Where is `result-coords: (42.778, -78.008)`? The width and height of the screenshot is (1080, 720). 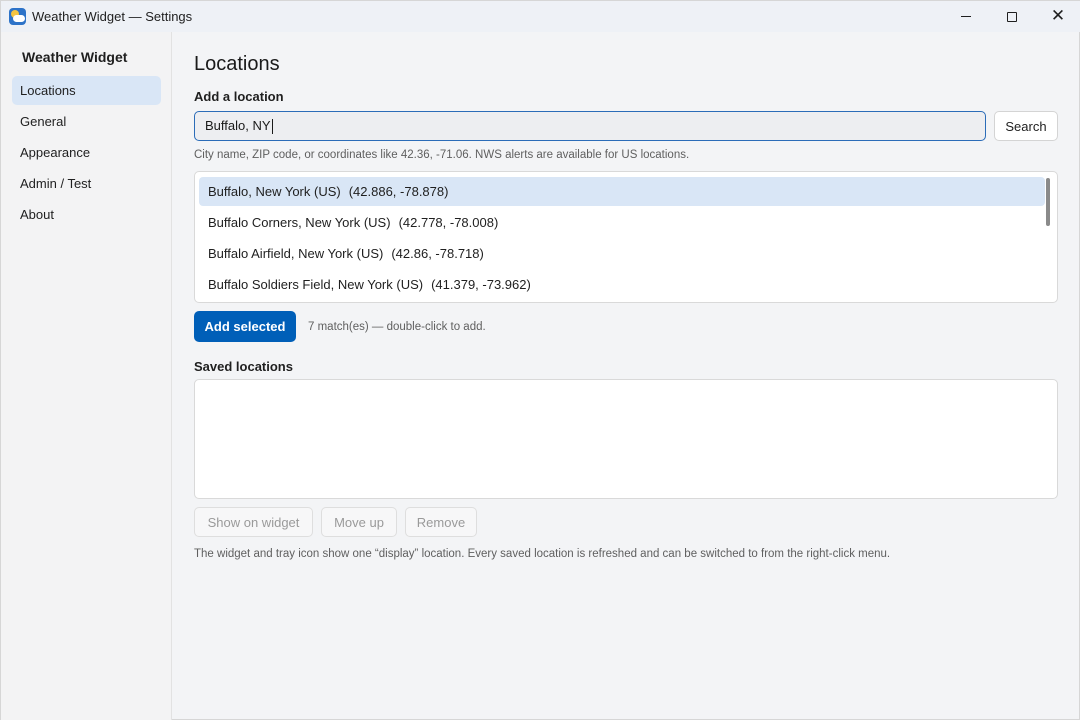
result-coords: (42.778, -78.008) is located at coordinates (448, 222).